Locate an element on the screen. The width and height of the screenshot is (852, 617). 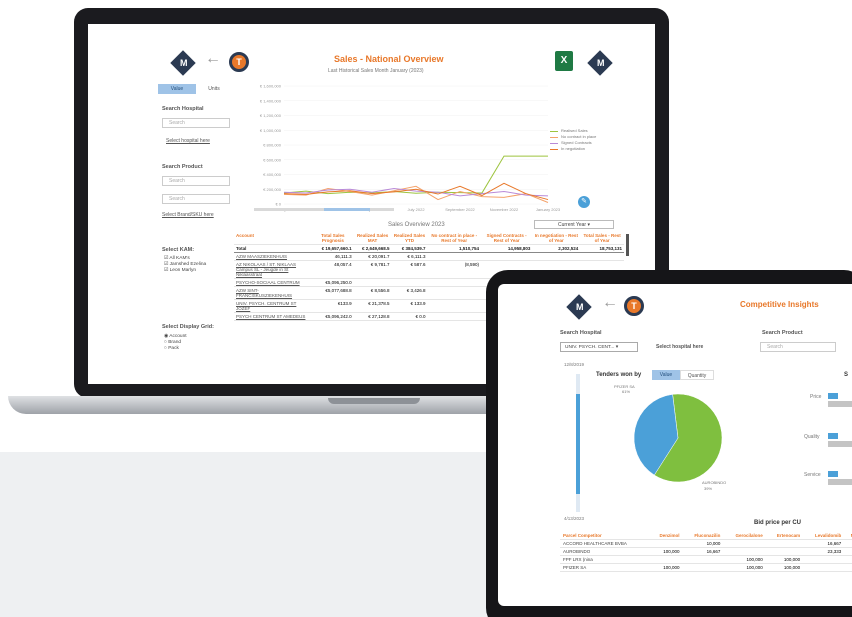
column-header: Parcel Competitor is located at coordinates (605, 536).